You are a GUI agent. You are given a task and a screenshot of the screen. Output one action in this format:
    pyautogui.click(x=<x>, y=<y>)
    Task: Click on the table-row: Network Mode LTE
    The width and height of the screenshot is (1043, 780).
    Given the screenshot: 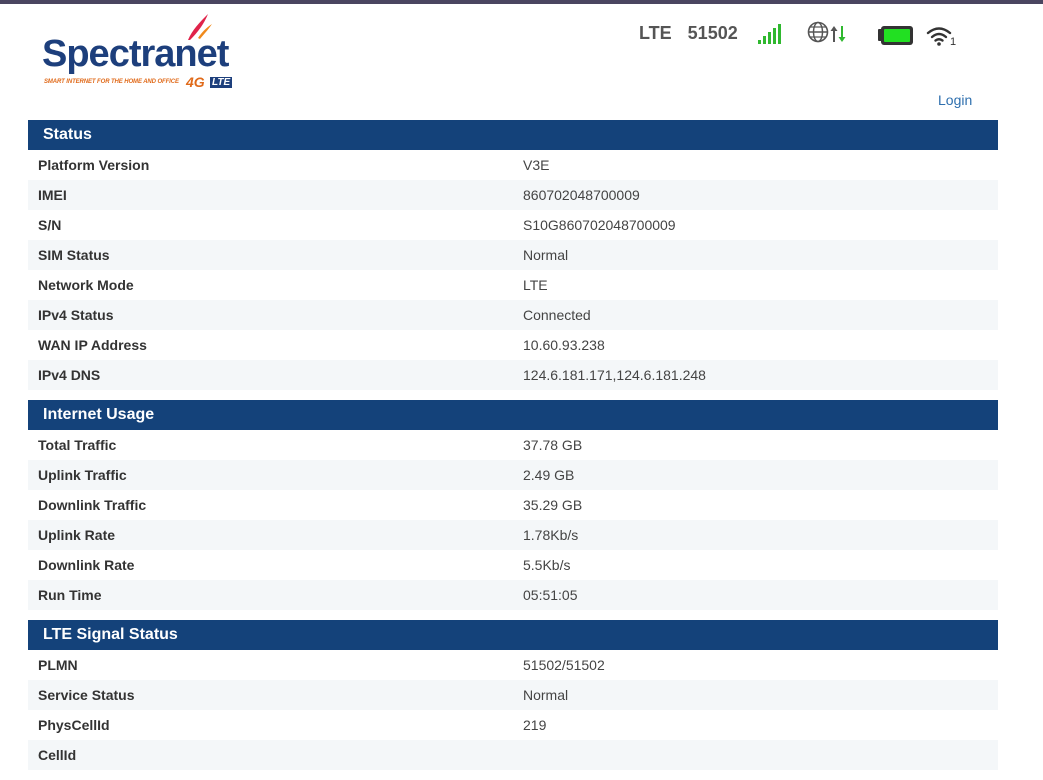 What is the action you would take?
    pyautogui.click(x=513, y=285)
    